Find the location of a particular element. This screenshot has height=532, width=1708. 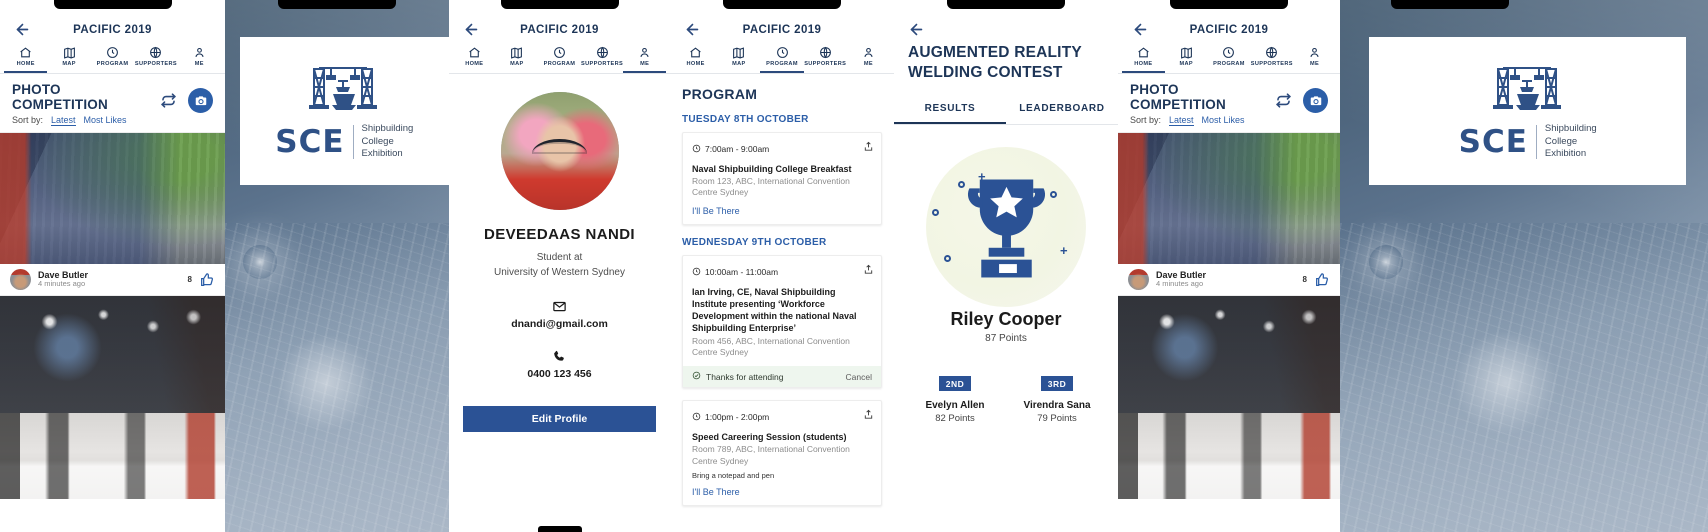

contest-title-line2: WELDING CONTEST is located at coordinates (985, 72).